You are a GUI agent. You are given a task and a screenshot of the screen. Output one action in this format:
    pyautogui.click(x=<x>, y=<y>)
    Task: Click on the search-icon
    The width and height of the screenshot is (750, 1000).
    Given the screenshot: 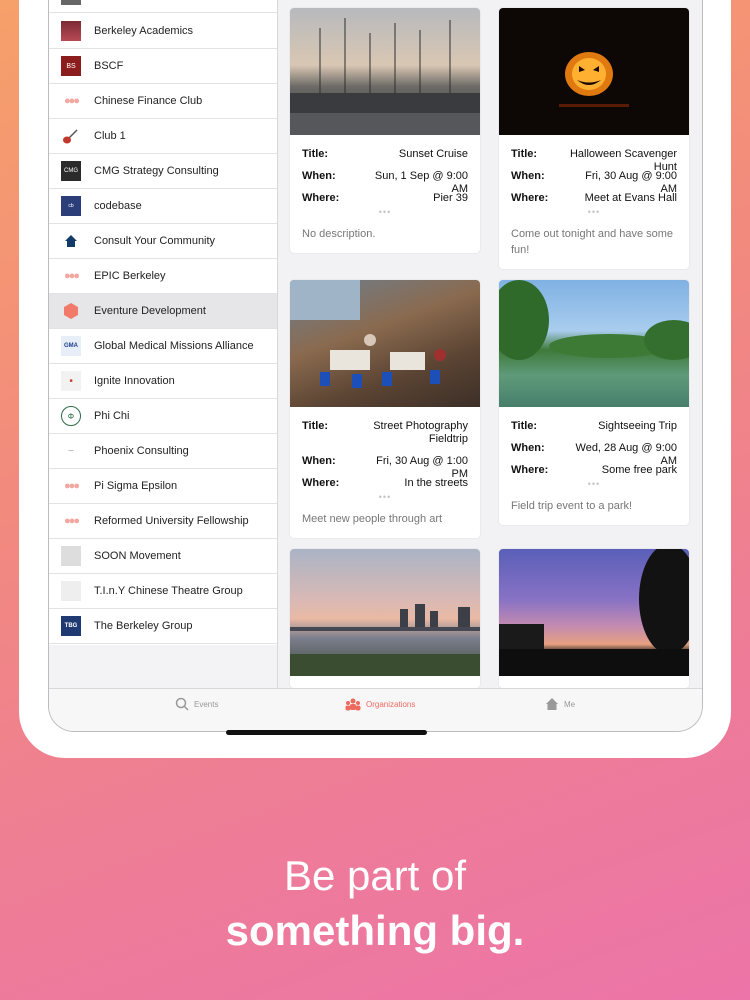 What is the action you would take?
    pyautogui.click(x=182, y=704)
    